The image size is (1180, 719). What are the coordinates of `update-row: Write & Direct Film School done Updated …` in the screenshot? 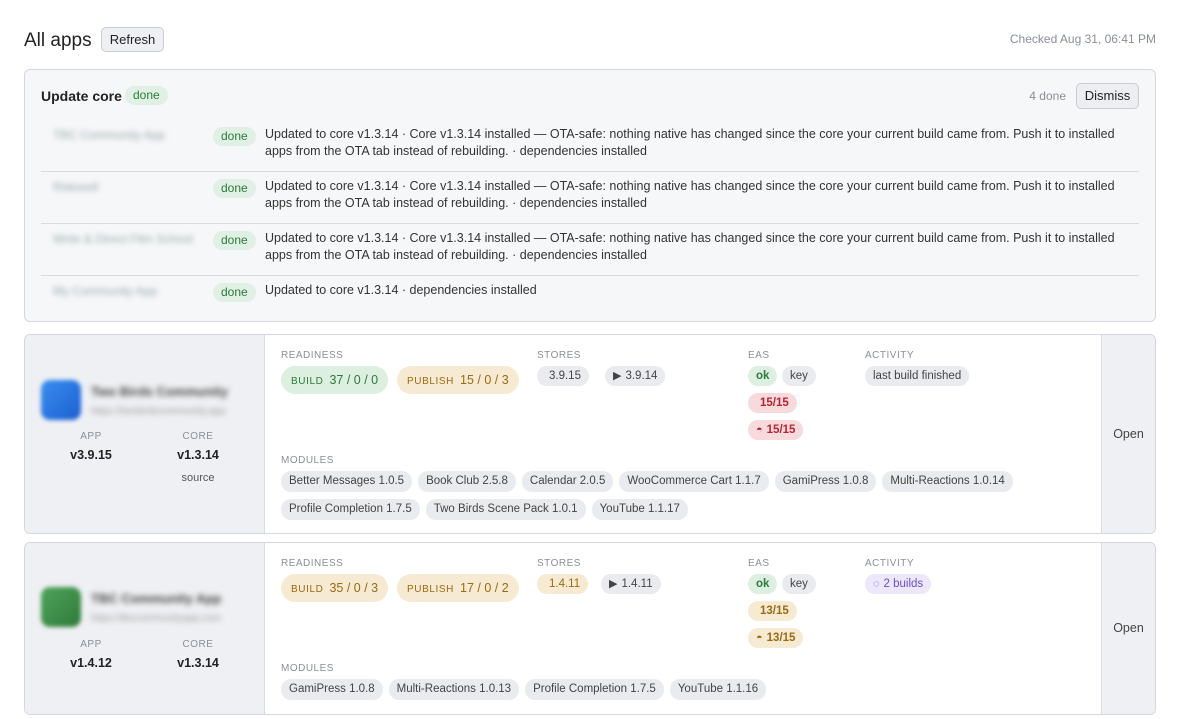 It's located at (590, 250).